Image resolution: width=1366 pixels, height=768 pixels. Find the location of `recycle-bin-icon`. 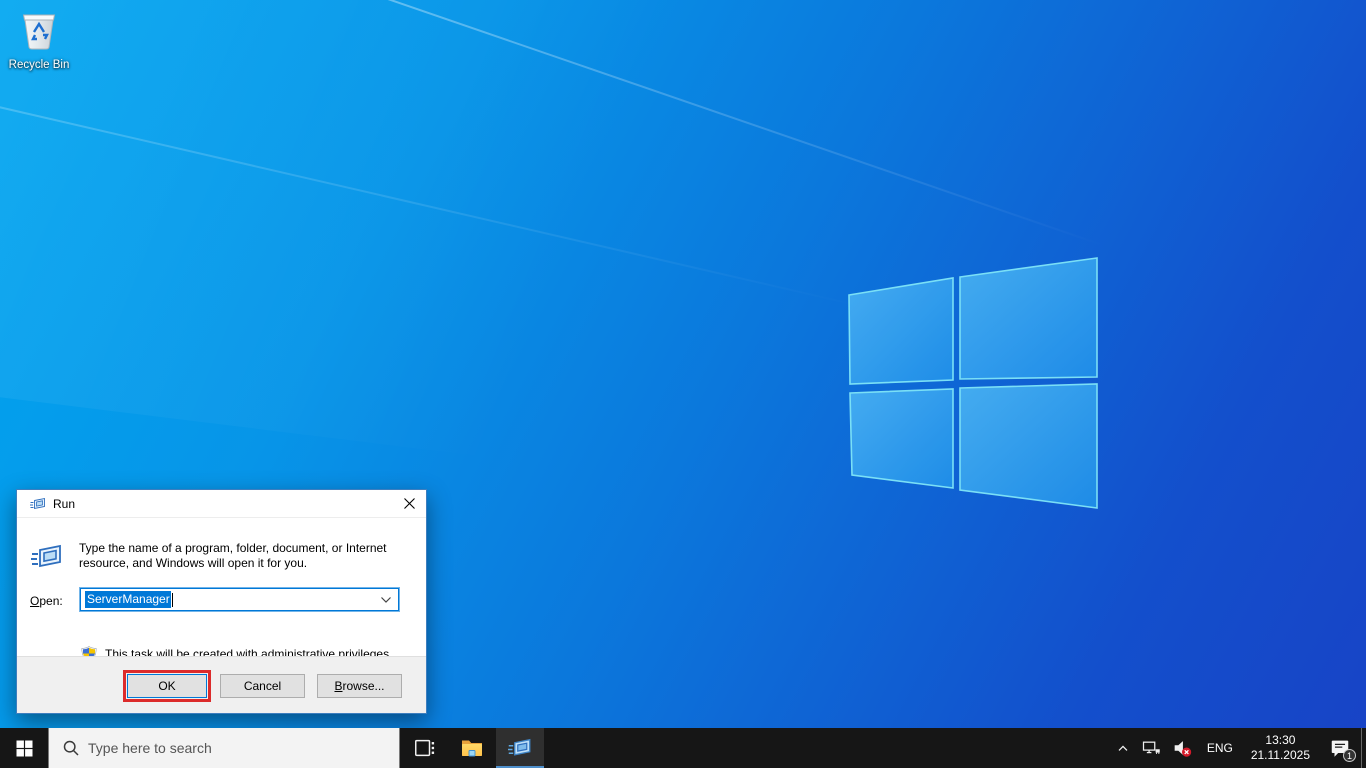

recycle-bin-icon is located at coordinates (39, 32).